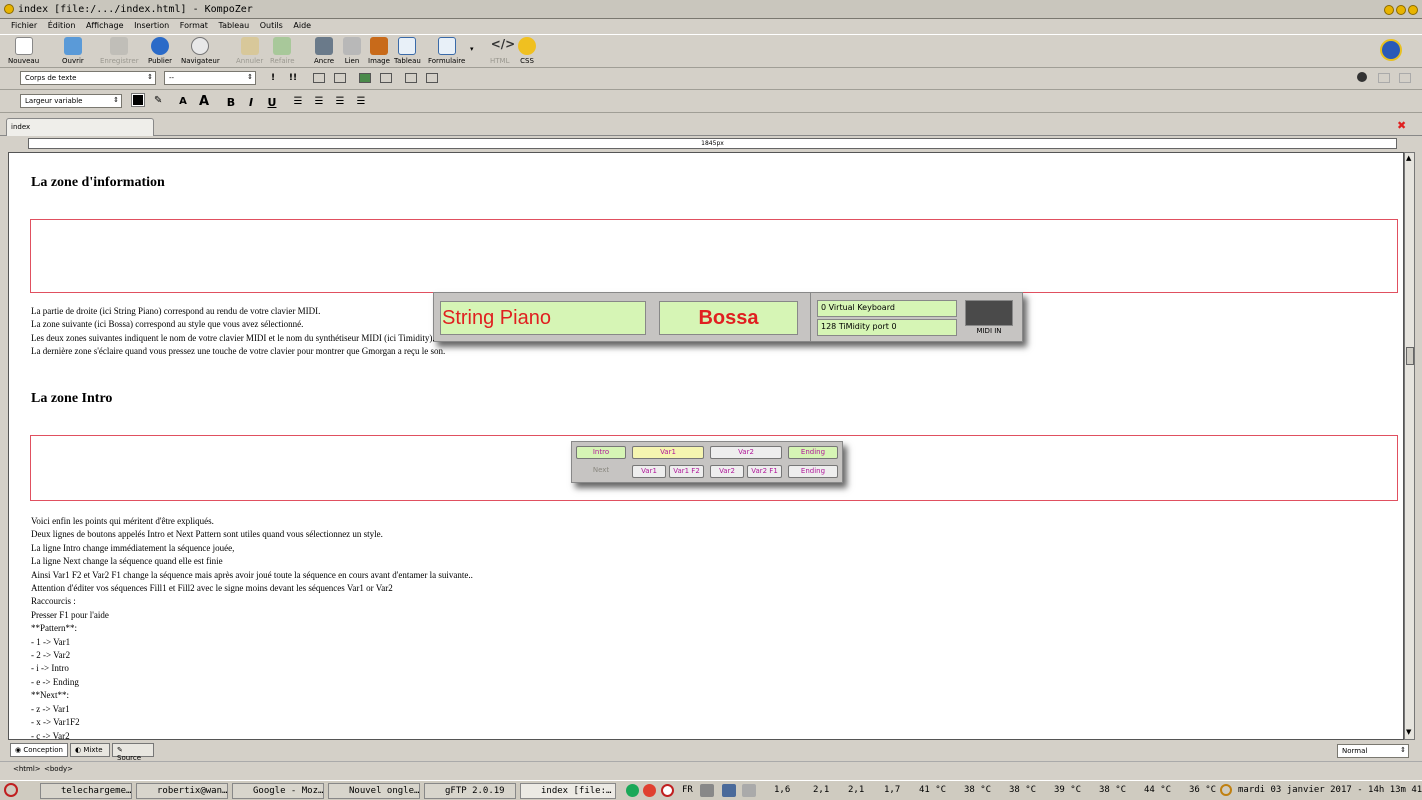 The width and height of the screenshot is (1422, 800). I want to click on tab-mixte: ◐ Mixte, so click(90, 750).